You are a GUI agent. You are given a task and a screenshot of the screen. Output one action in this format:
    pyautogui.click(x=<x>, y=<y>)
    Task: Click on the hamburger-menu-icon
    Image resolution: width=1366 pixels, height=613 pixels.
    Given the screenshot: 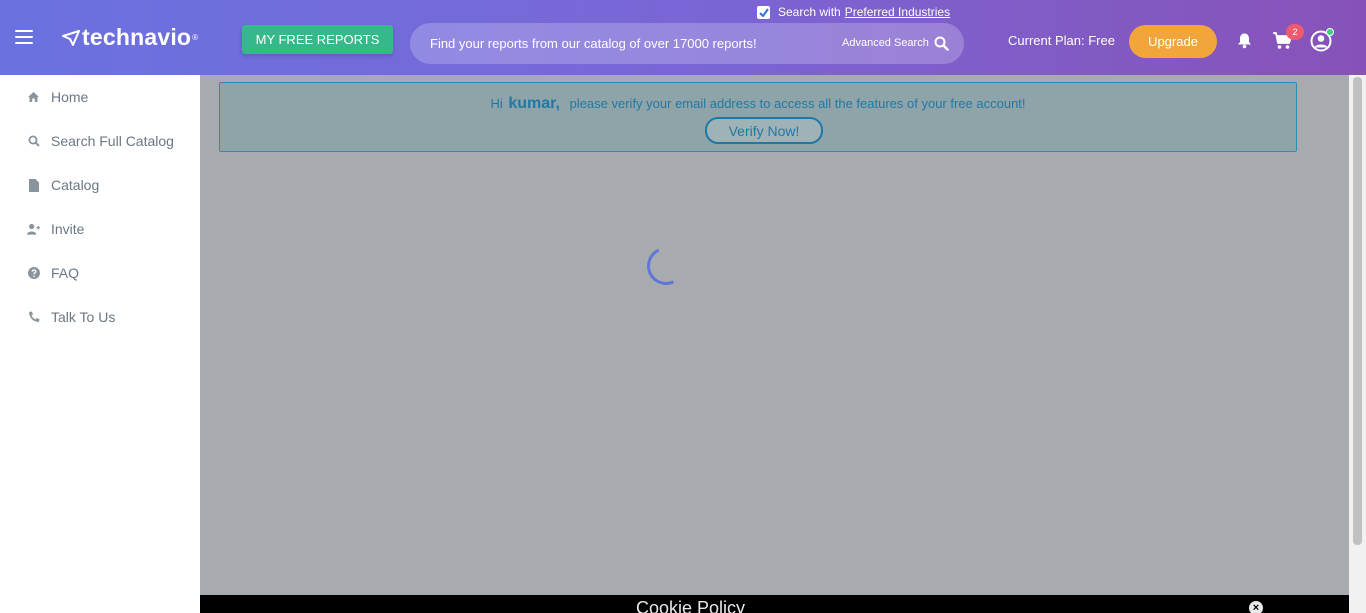 What is the action you would take?
    pyautogui.click(x=24, y=37)
    